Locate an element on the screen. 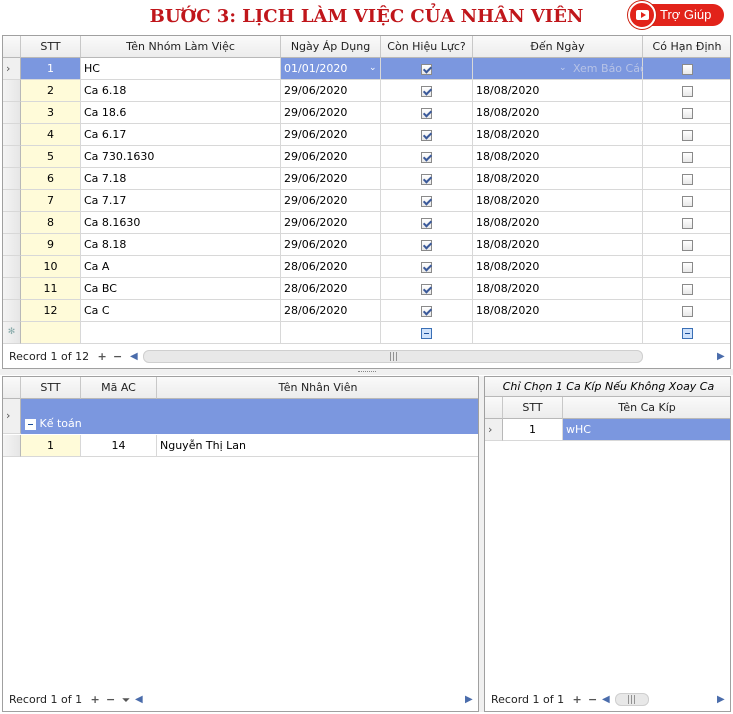 This screenshot has width=733, height=714. group-name-cell: Ca 18.6 is located at coordinates (181, 113).